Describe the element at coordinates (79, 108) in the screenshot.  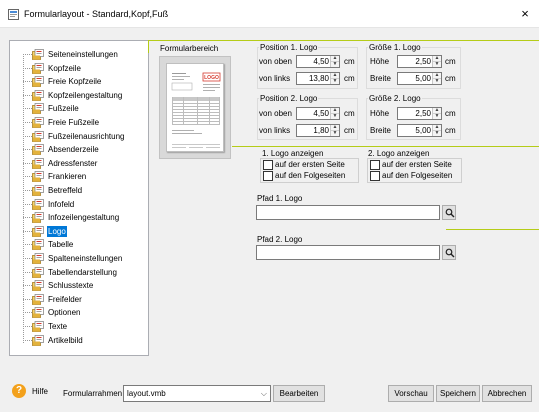
I see `tree-item: Fußzeile` at that location.